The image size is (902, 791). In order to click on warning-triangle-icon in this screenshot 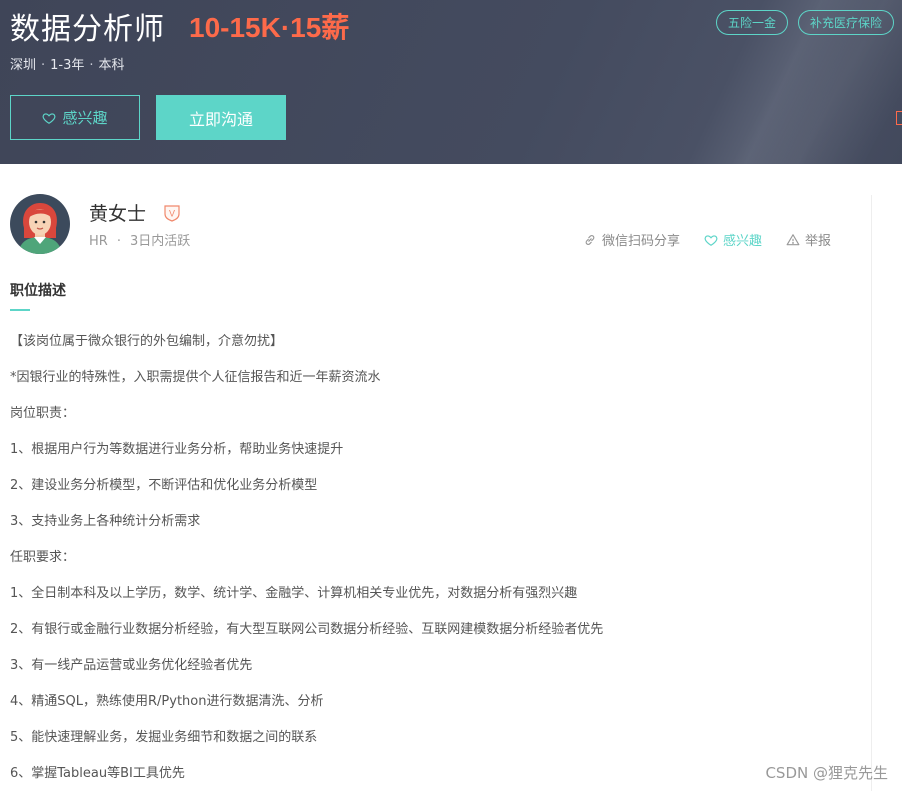, I will do `click(793, 239)`.